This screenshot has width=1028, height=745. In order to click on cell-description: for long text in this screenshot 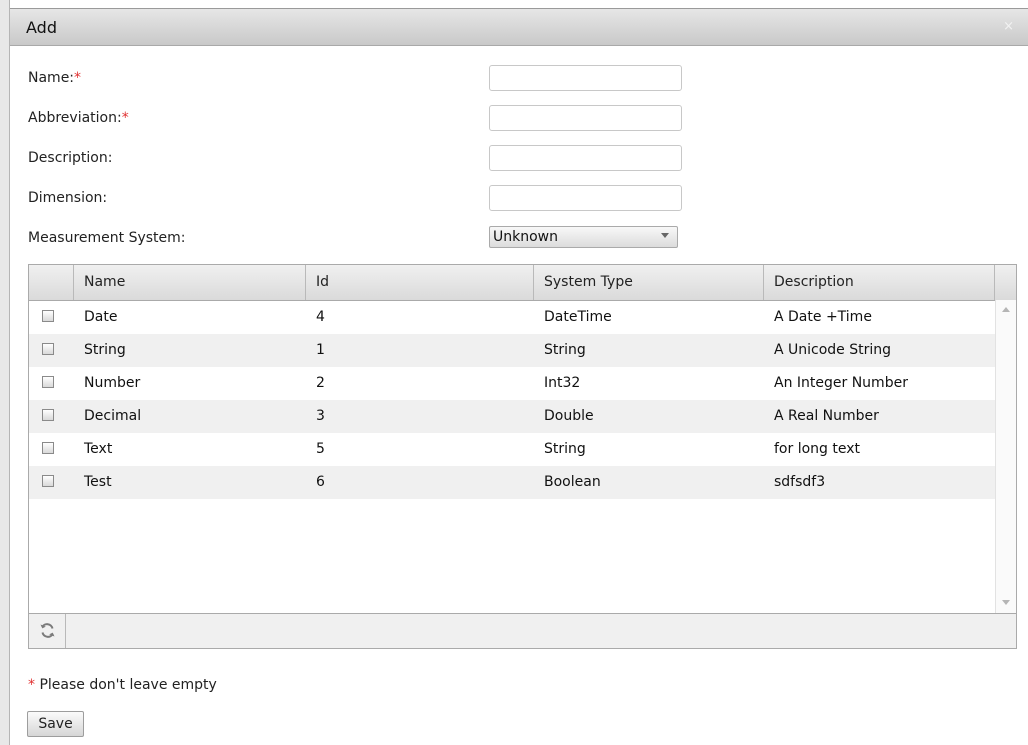, I will do `click(817, 449)`.